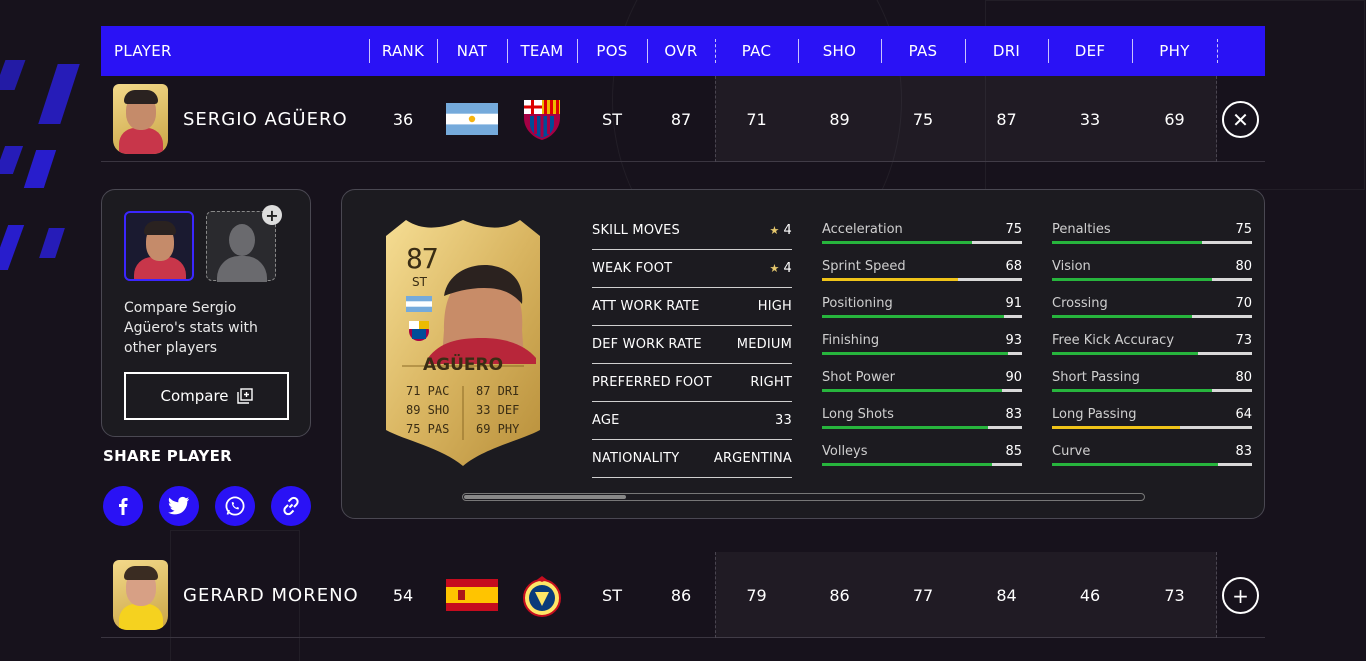  I want to click on header-pas: PAS, so click(923, 51).